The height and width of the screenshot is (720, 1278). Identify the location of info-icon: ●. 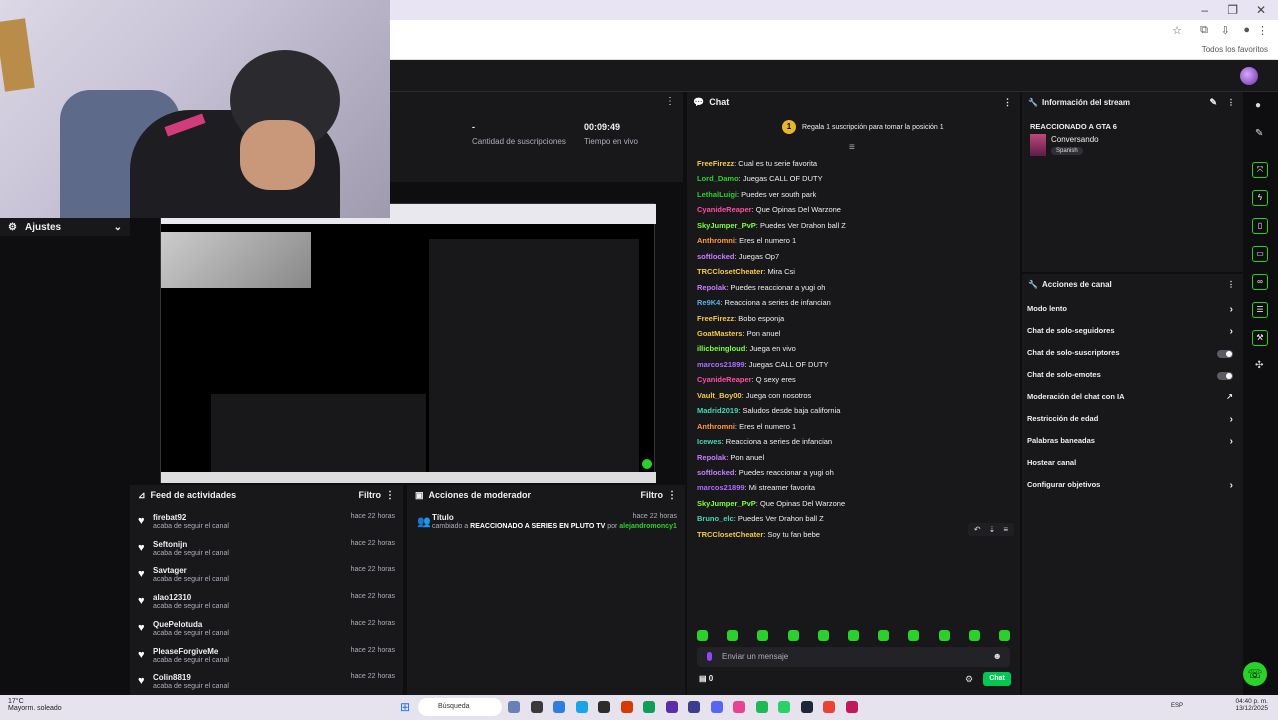
(1258, 105).